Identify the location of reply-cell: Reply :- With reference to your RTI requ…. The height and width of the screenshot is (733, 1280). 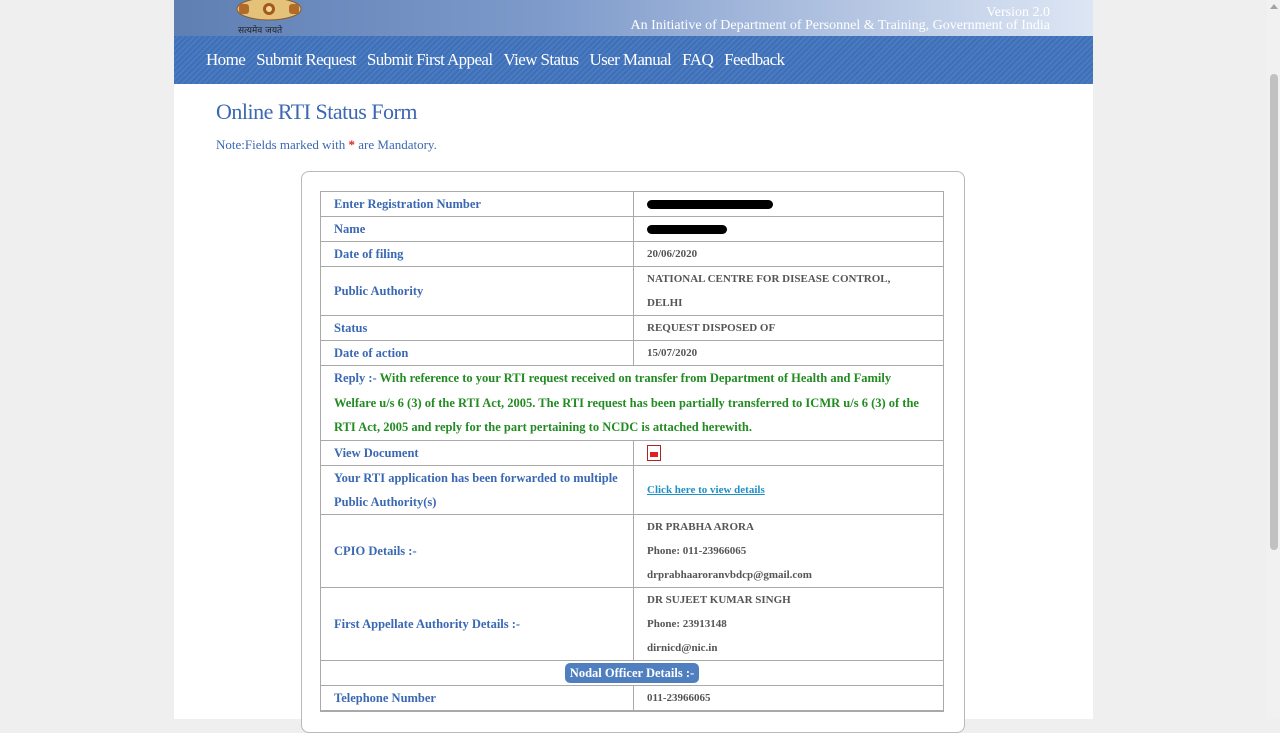
(632, 403).